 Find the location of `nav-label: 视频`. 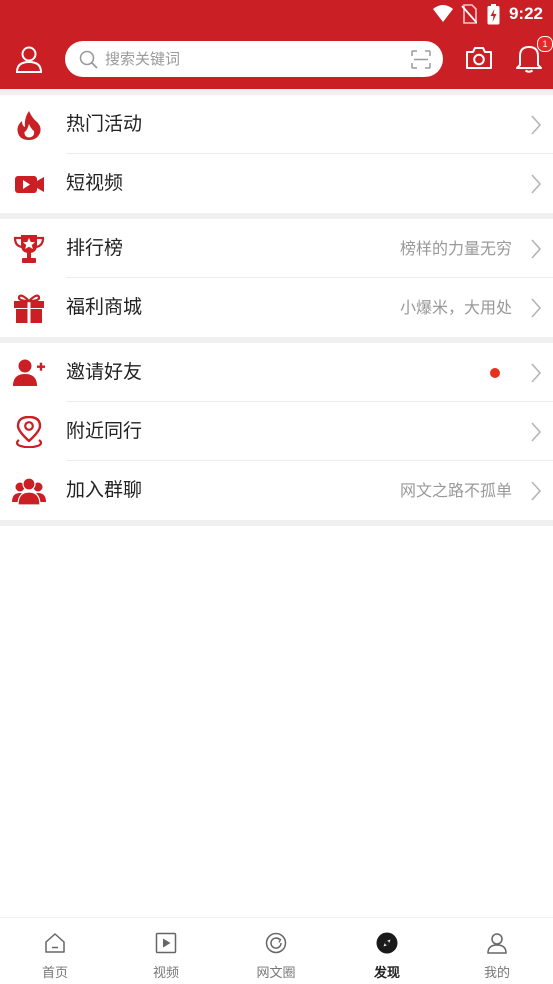

nav-label: 视频 is located at coordinates (165, 973).